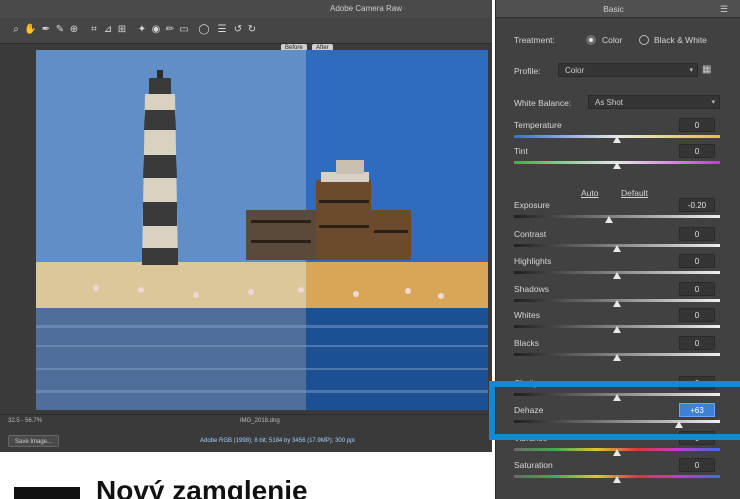 Image resolution: width=740 pixels, height=499 pixels. Describe the element at coordinates (204, 30) in the screenshot. I see `radial-filter-icon: ◯` at that location.